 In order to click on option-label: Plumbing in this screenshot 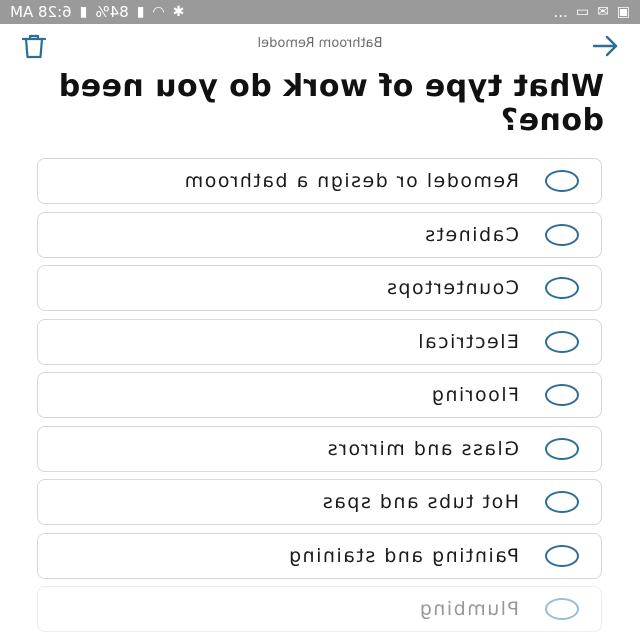, I will do `click(468, 609)`.